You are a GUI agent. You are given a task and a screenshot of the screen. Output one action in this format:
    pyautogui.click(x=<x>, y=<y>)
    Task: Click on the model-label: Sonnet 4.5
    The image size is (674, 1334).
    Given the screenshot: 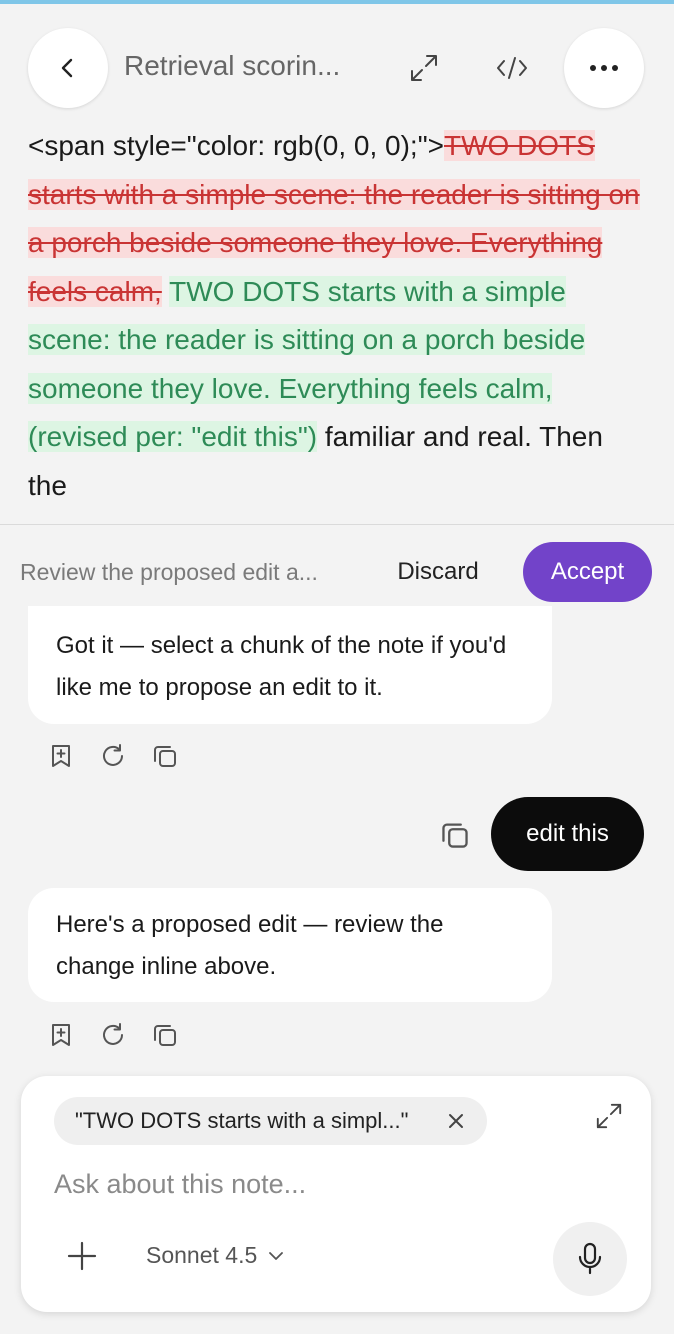 What is the action you would take?
    pyautogui.click(x=202, y=1255)
    